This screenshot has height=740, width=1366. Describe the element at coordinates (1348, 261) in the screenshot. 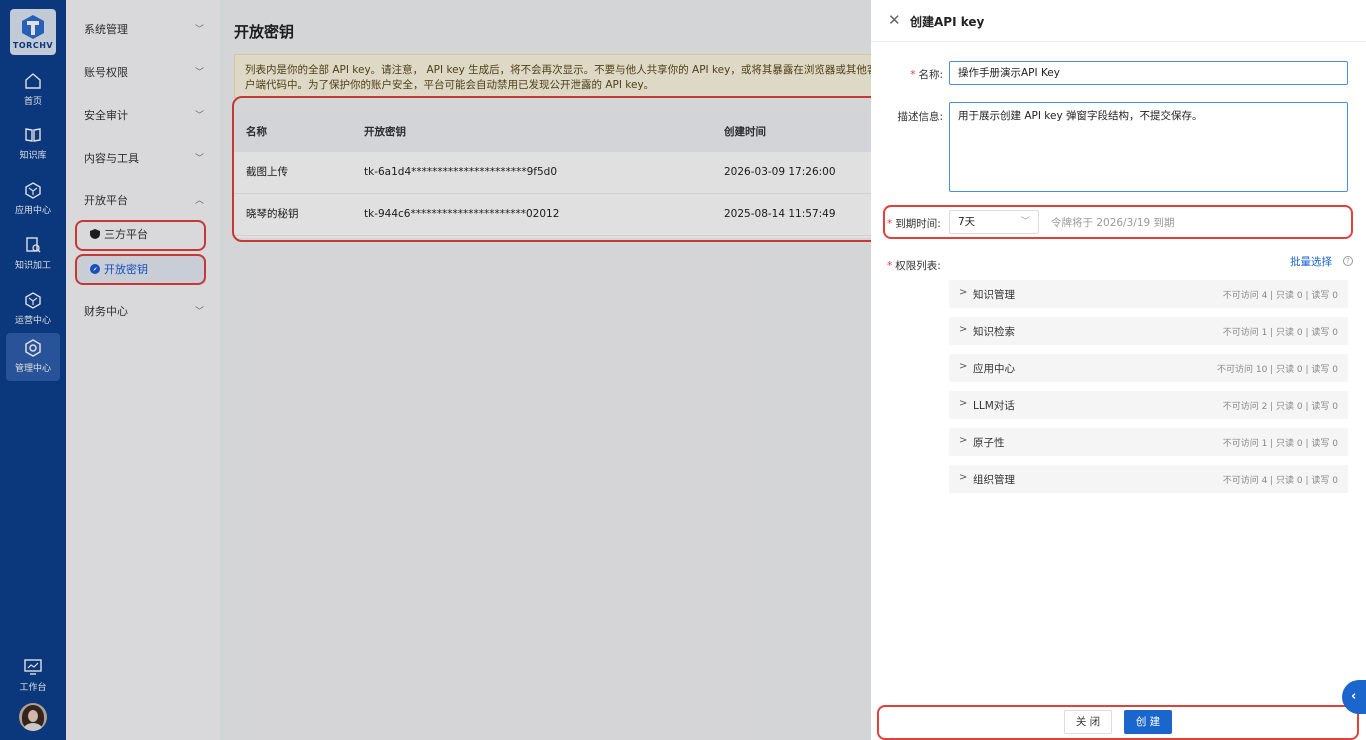

I see `help-icon: ?` at that location.